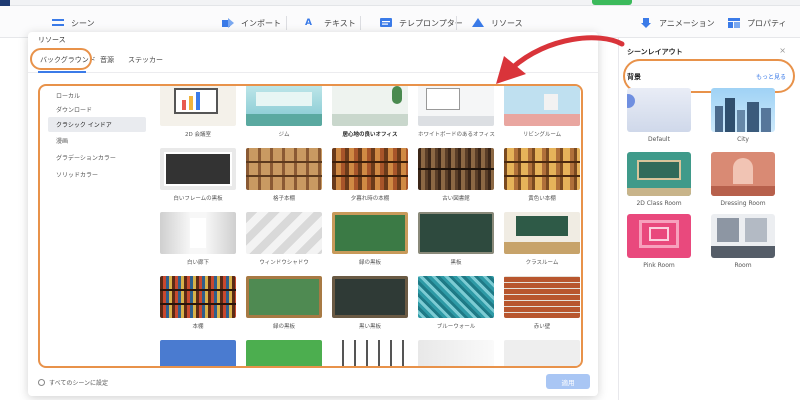  What do you see at coordinates (659, 265) in the screenshot?
I see `layout-label: Pink Room` at bounding box center [659, 265].